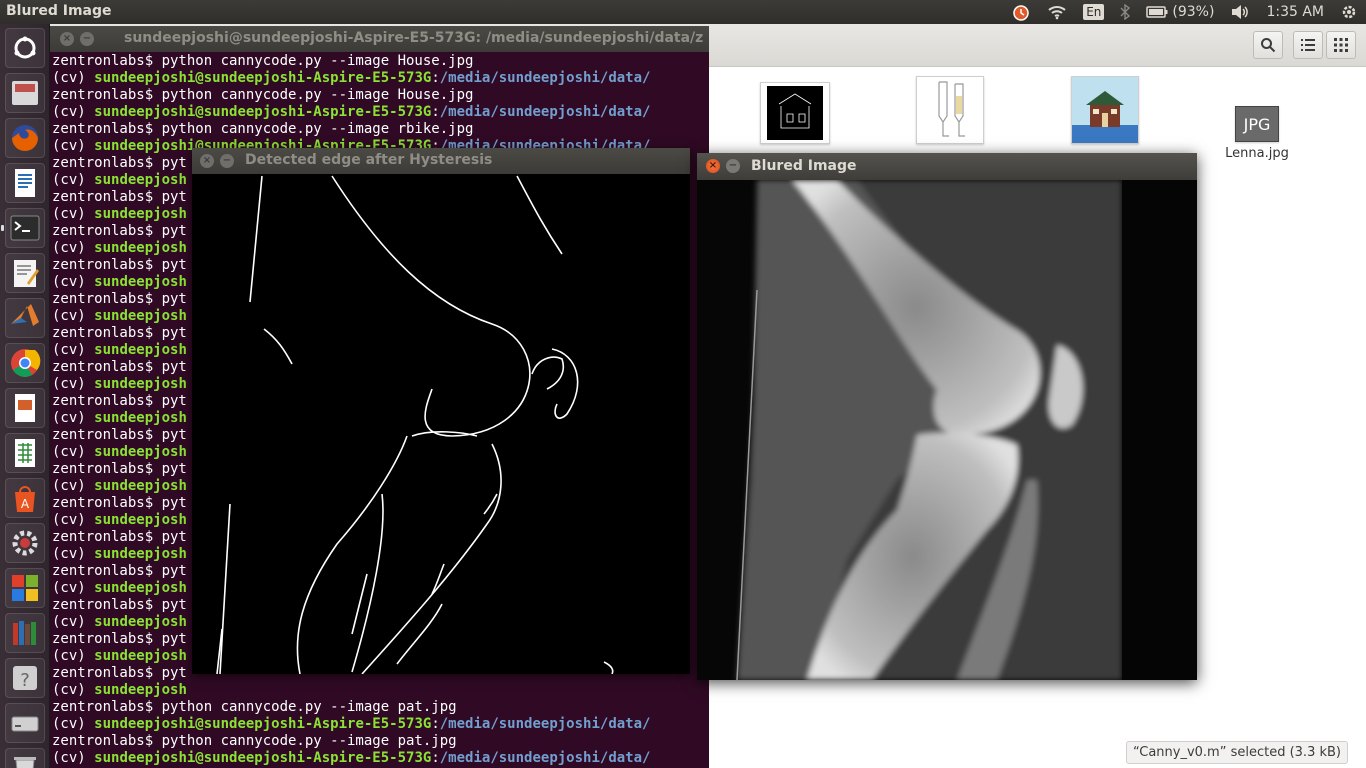 This screenshot has height=768, width=1366. What do you see at coordinates (1021, 12) in the screenshot?
I see `alarm-clock-icon` at bounding box center [1021, 12].